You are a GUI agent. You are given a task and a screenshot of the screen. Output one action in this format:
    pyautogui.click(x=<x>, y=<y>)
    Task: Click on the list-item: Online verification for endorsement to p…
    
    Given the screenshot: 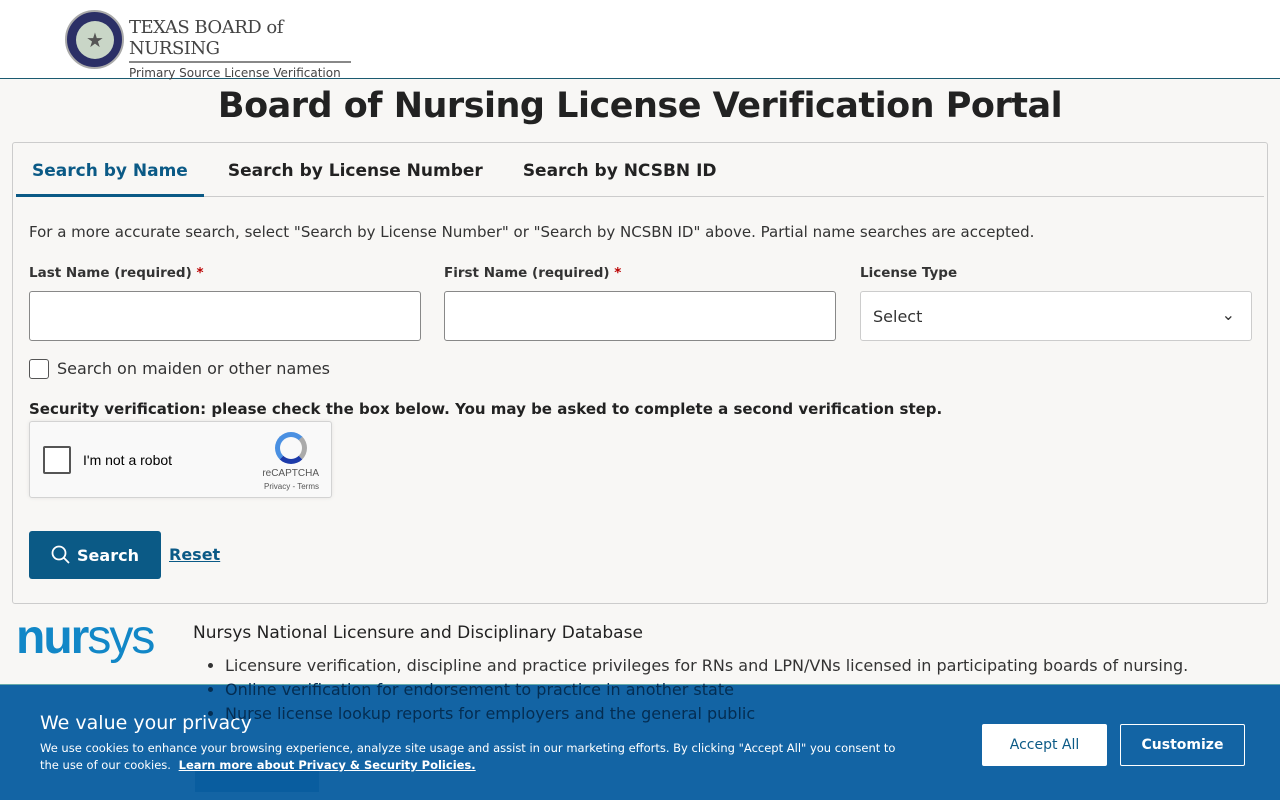 What is the action you would take?
    pyautogui.click(x=706, y=692)
    